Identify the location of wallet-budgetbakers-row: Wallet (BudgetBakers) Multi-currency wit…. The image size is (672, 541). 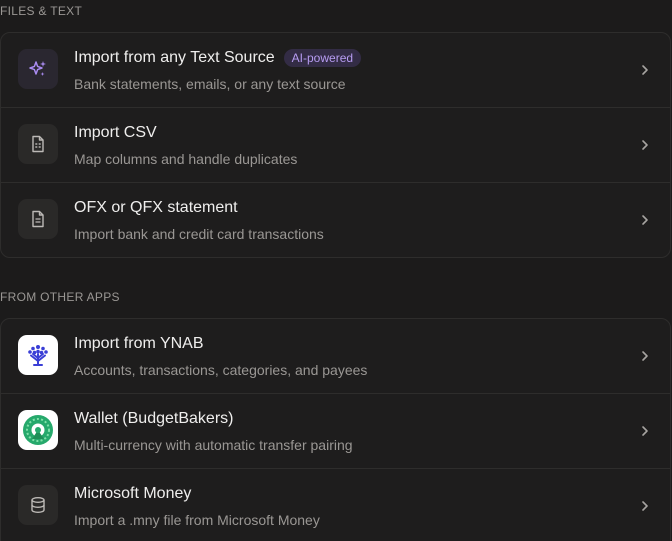
(335, 431).